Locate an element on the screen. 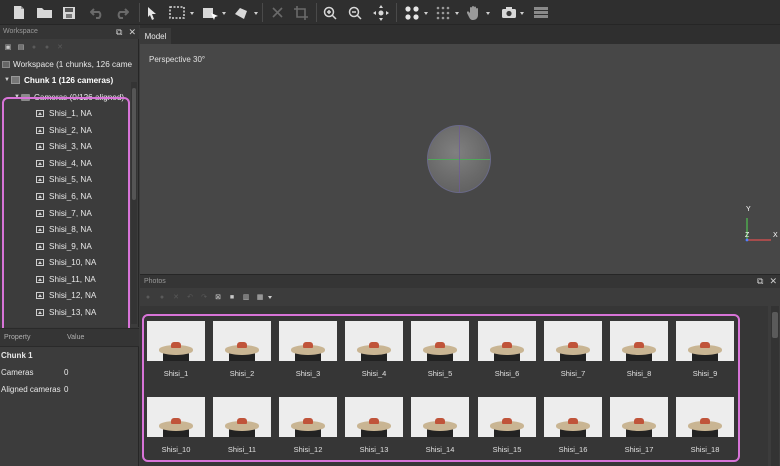 The image size is (780, 466). photo-thumbnail: Shisi_18 is located at coordinates (705, 425).